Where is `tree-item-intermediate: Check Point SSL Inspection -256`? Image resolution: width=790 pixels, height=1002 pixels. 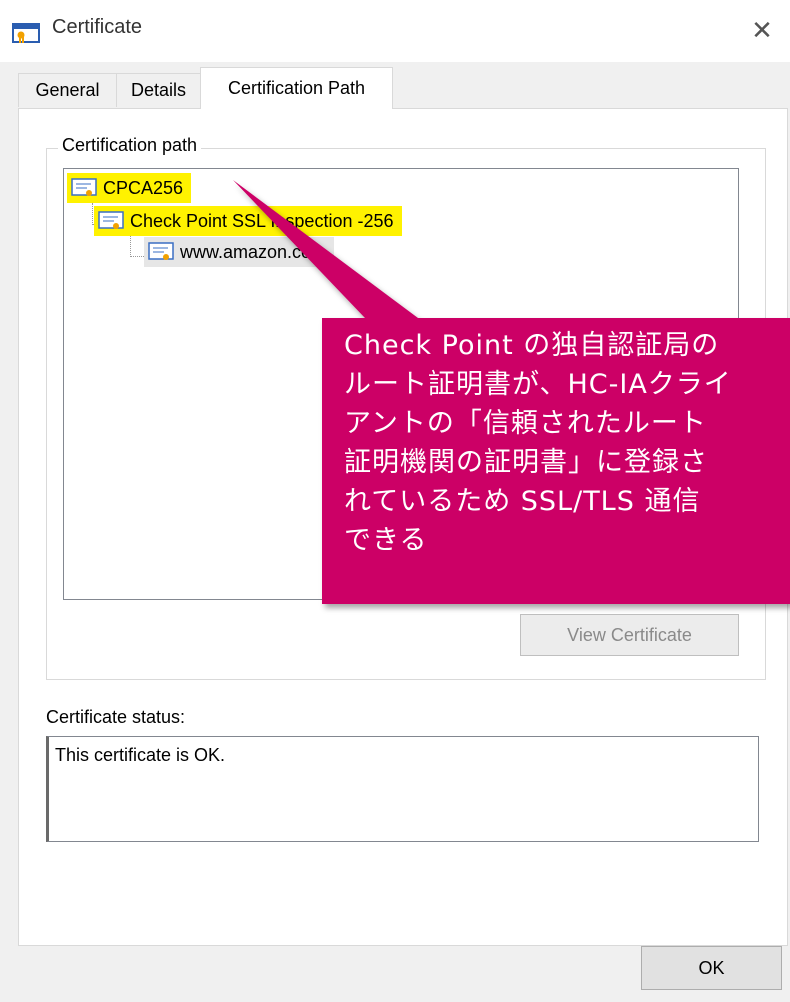 tree-item-intermediate: Check Point SSL Inspection -256 is located at coordinates (248, 221).